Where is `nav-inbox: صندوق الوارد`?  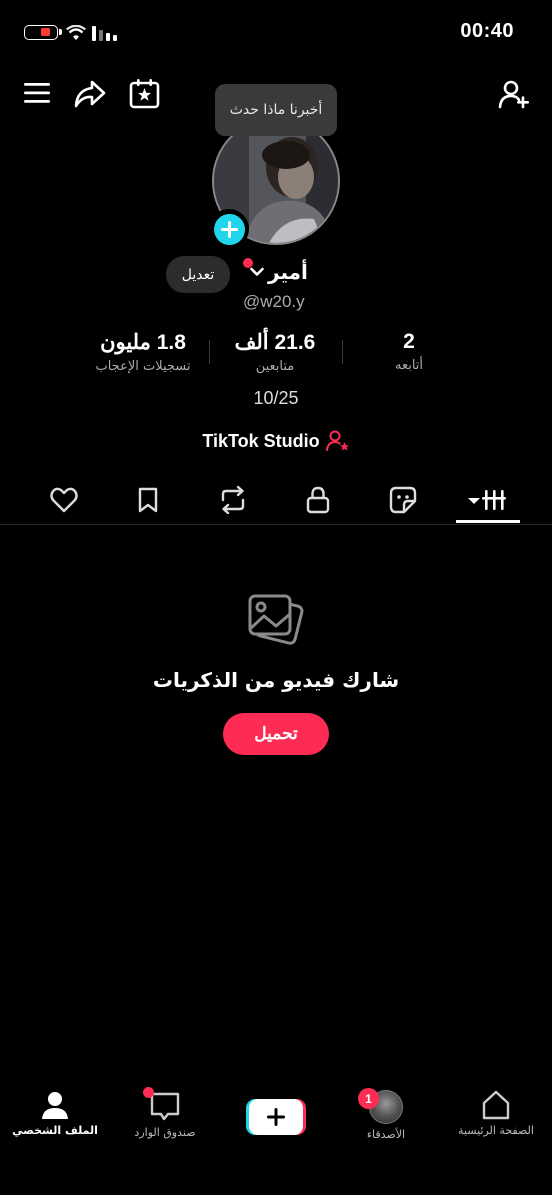
nav-inbox: صندوق الوارد is located at coordinates (165, 1114).